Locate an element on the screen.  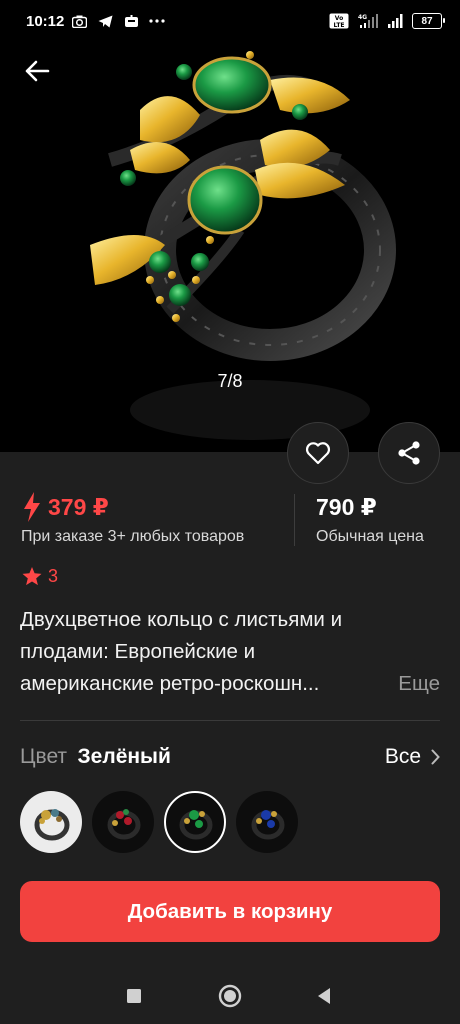
status-bar: 10:12 Vo LTE 4G 87 is located at coordinates (230, 22).